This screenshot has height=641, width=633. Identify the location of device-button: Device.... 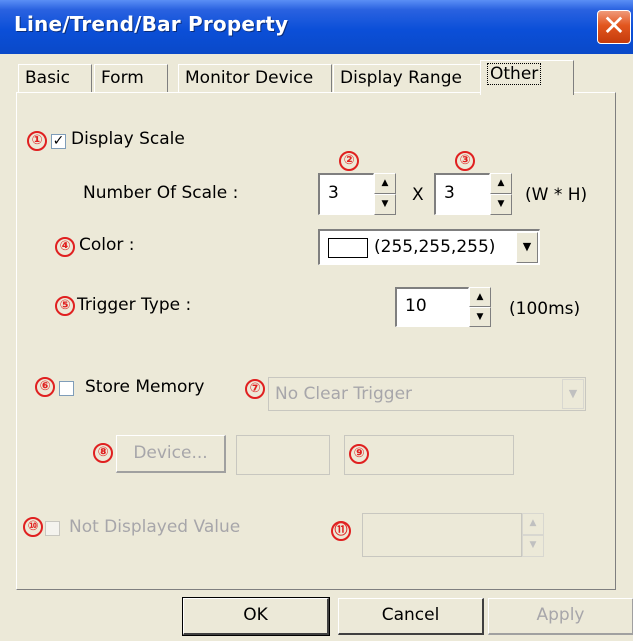
(171, 454).